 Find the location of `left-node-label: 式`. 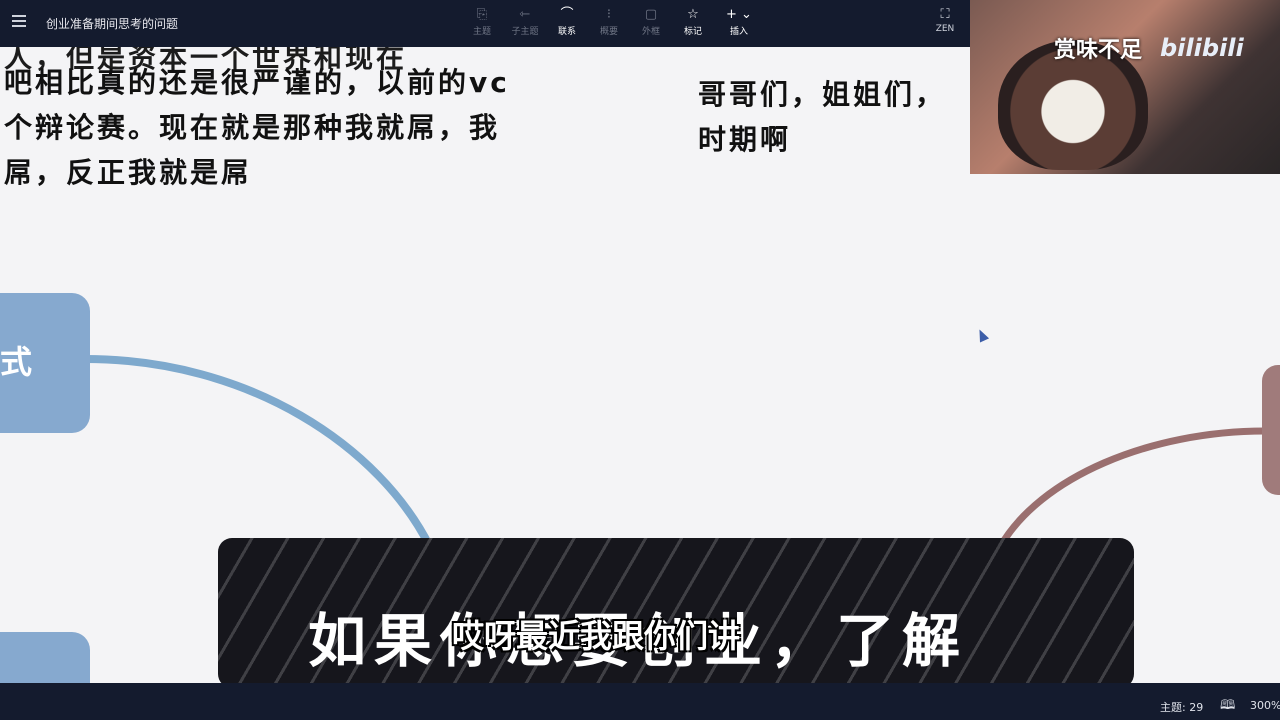

left-node-label: 式 is located at coordinates (16, 360).